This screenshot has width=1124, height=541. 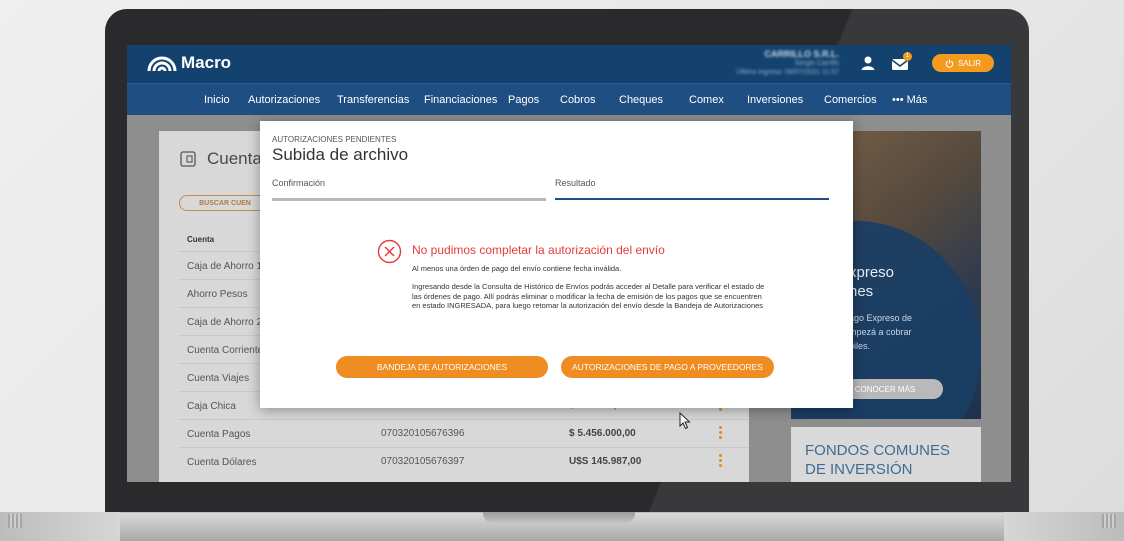 I want to click on cuentas-heading: Cuentas, so click(x=224, y=159).